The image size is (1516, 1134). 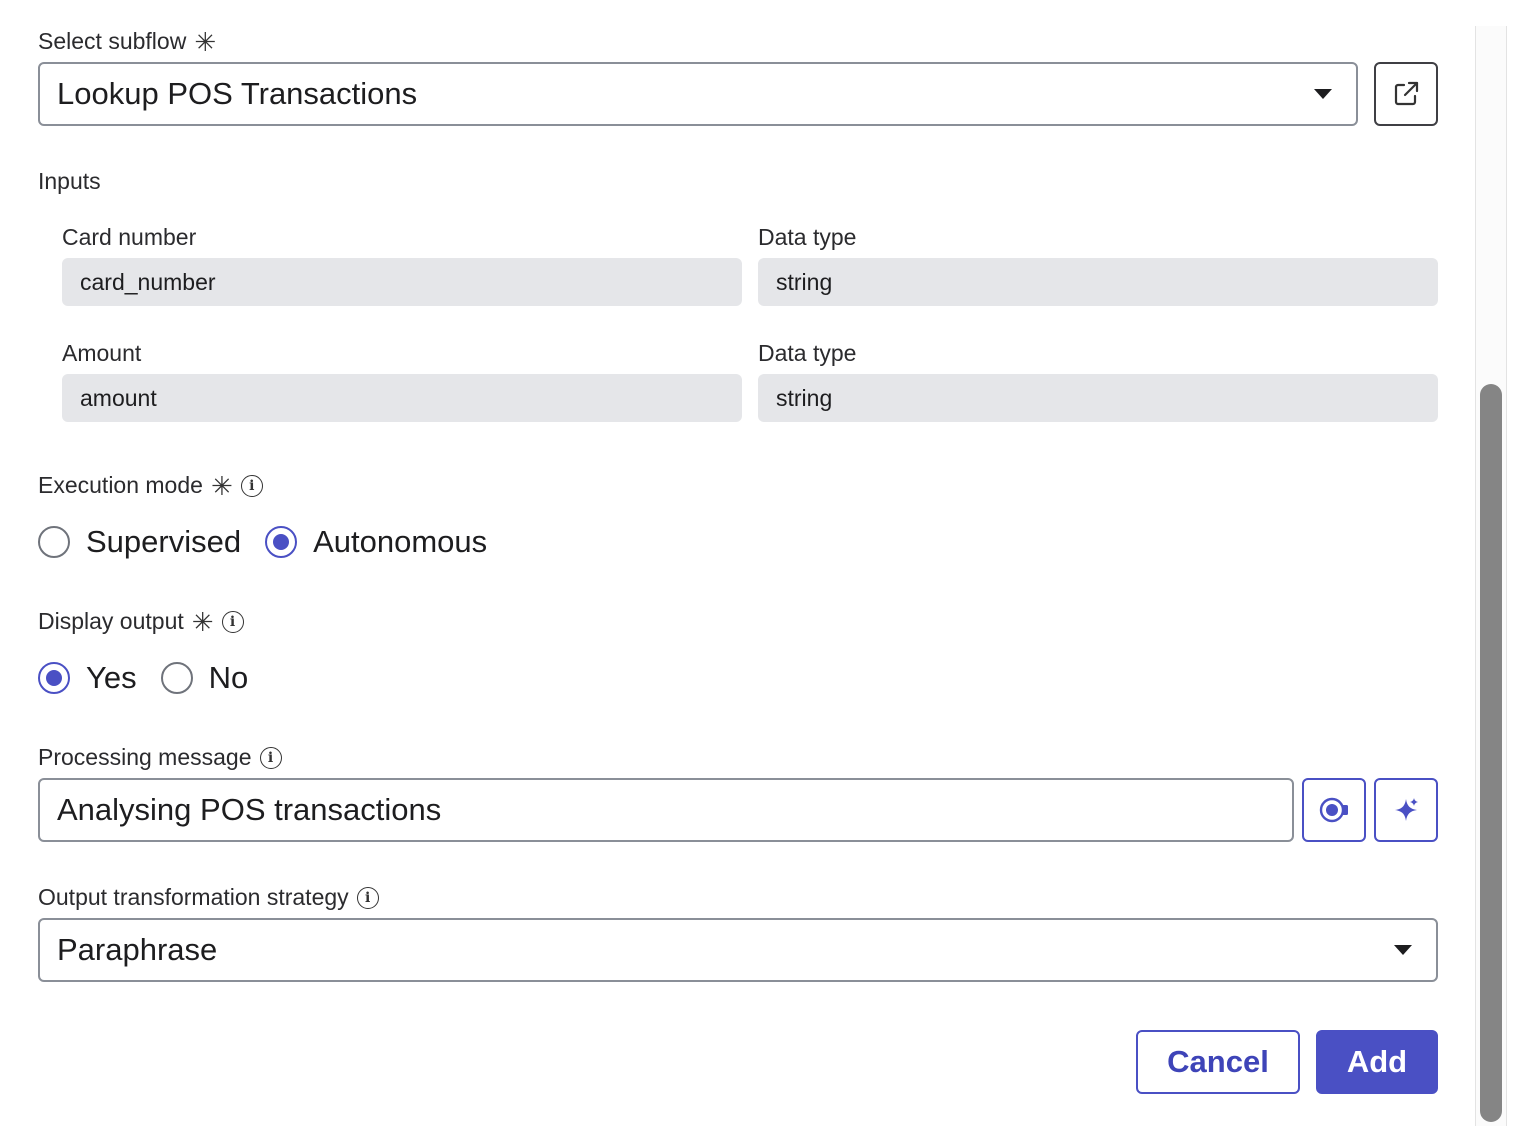 What do you see at coordinates (237, 93) in the screenshot?
I see `subflow-selected-value: Lookup POS Transactions` at bounding box center [237, 93].